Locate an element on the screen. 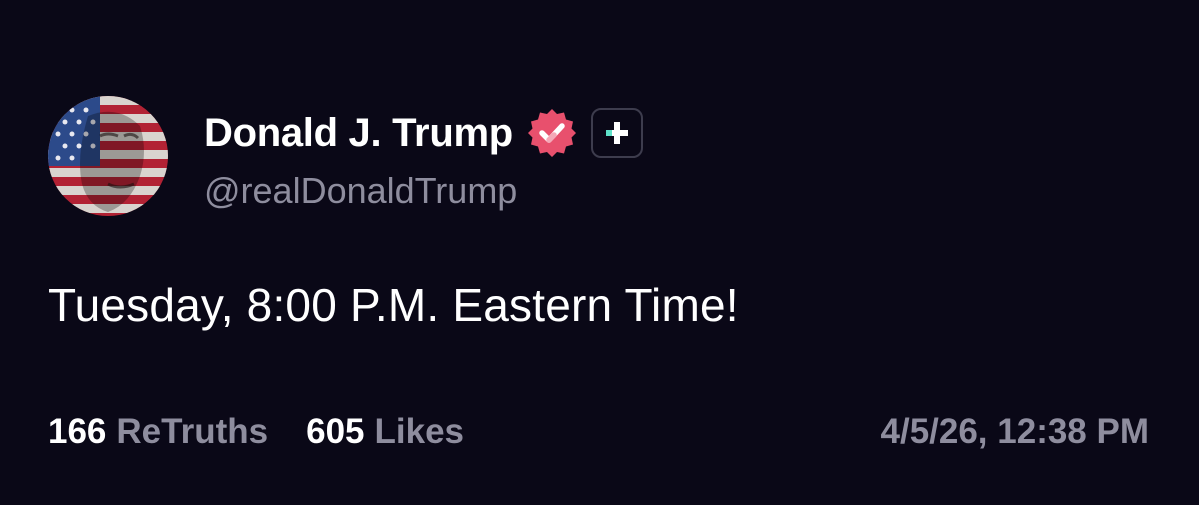  likes-count: 605 is located at coordinates (335, 431).